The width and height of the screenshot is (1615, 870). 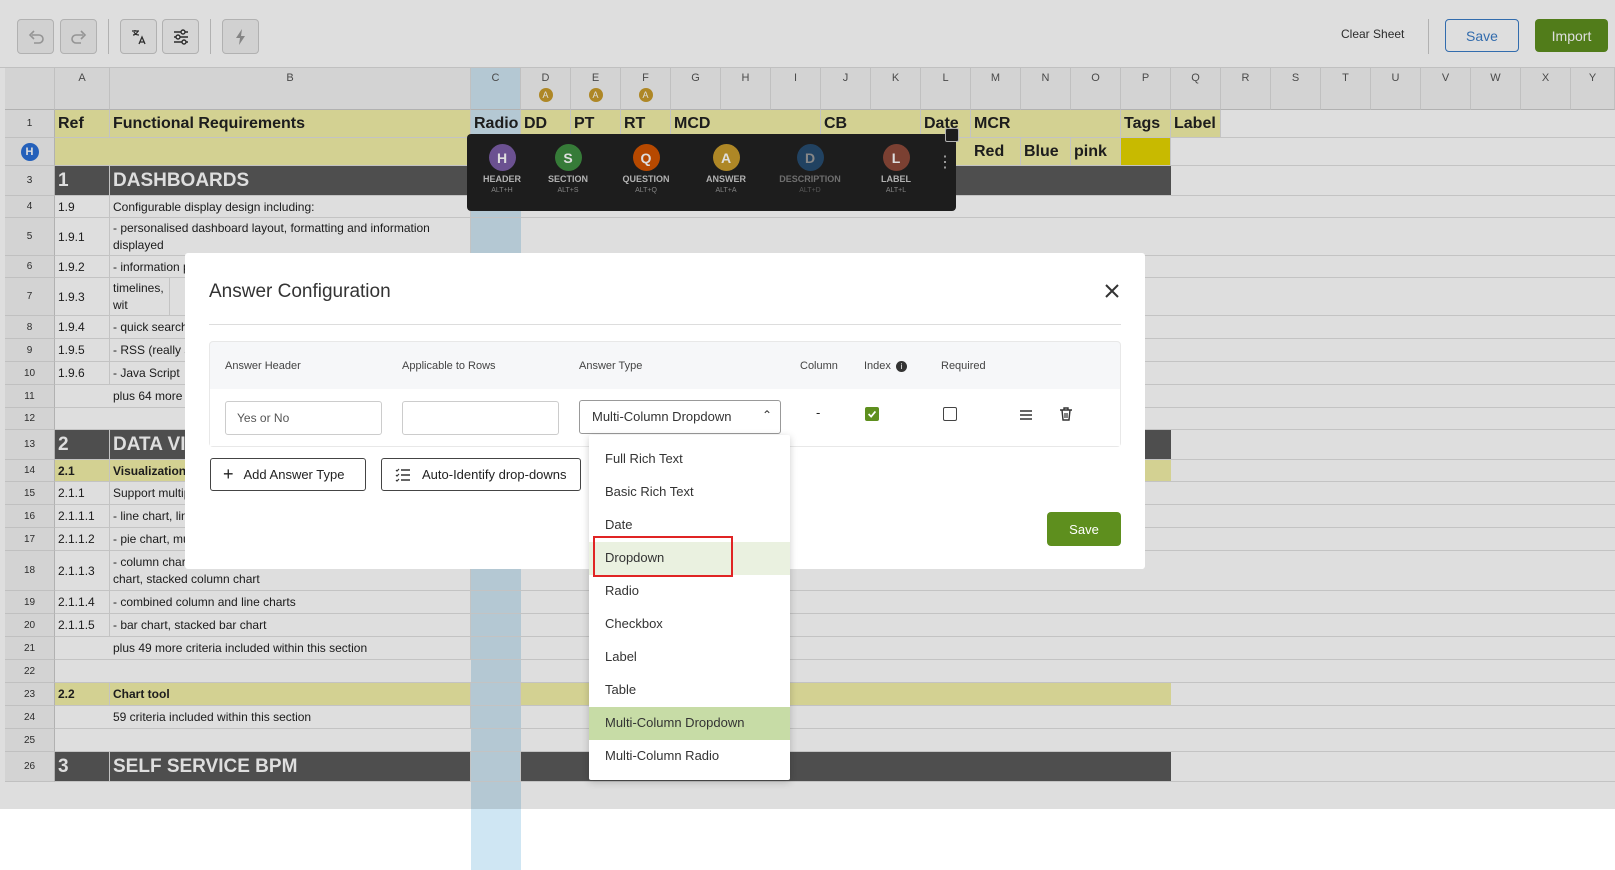 I want to click on option-label: Label, so click(x=689, y=657).